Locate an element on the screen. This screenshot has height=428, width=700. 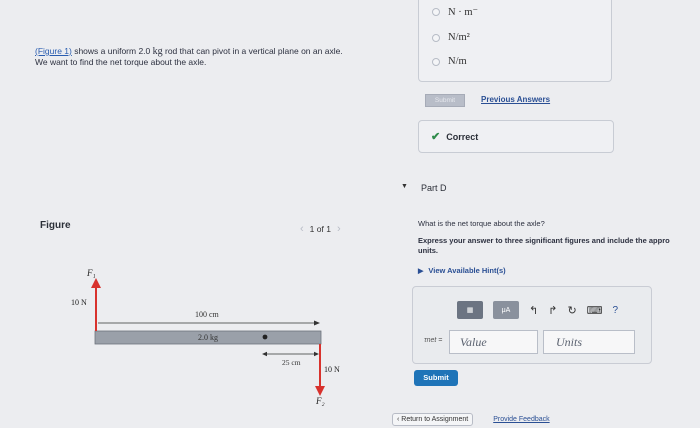
f1-arrow is located at coordinates (96, 283).